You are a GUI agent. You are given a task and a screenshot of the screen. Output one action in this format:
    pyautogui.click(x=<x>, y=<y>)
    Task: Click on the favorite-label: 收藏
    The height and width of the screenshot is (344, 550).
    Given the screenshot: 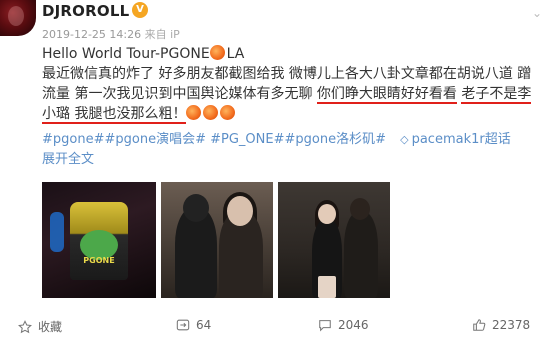 What is the action you would take?
    pyautogui.click(x=50, y=327)
    